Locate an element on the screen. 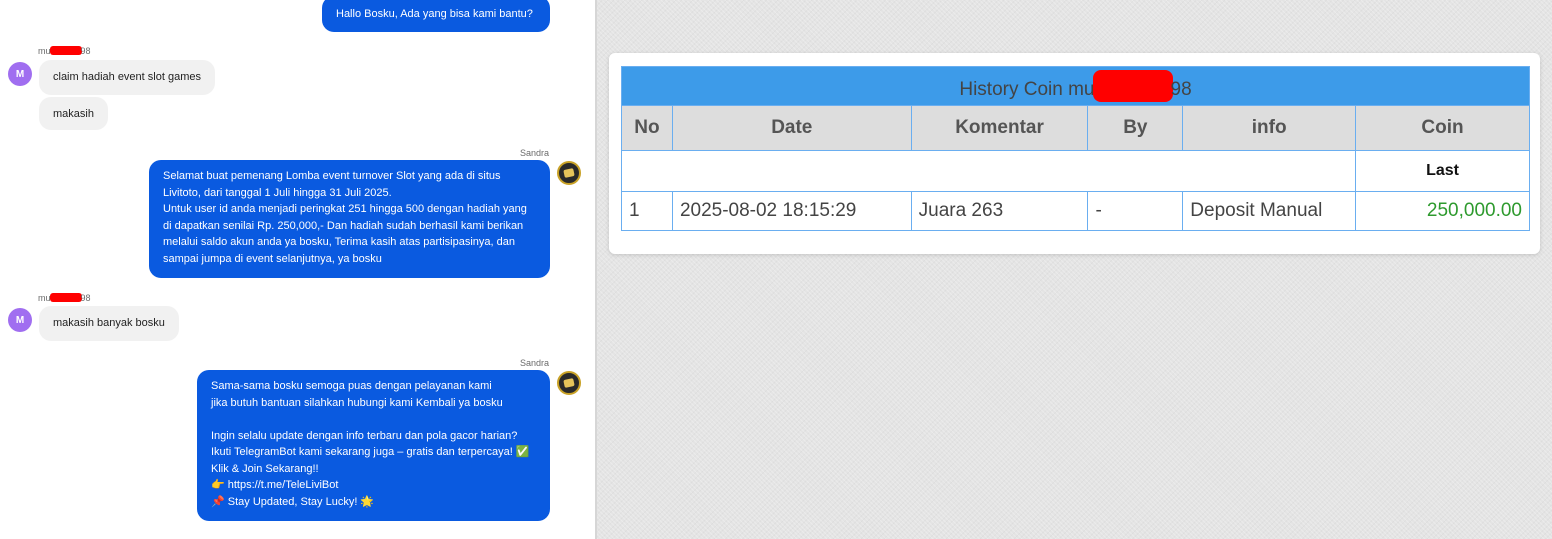 Image resolution: width=1552 pixels, height=539 pixels. user-message-bubble: makasih banyak bosku is located at coordinates (109, 323).